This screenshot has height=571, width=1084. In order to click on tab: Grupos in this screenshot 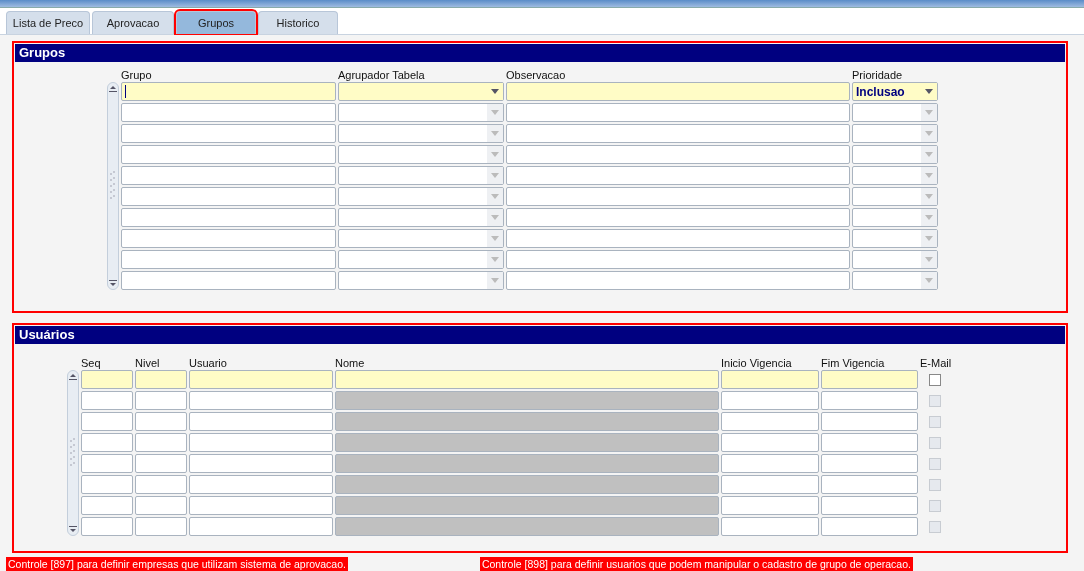, I will do `click(216, 22)`.